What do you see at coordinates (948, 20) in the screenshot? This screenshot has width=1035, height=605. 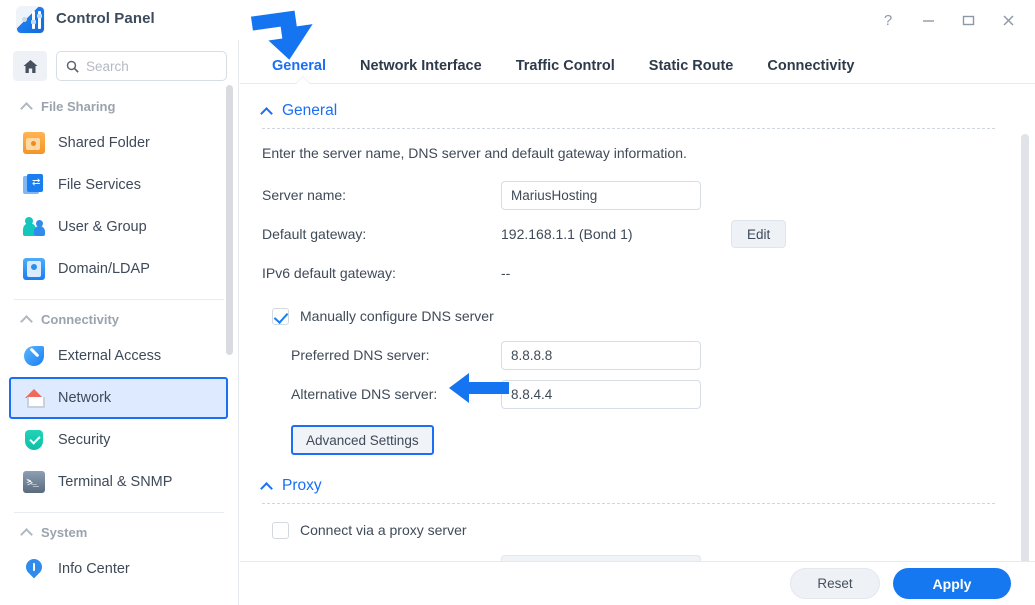 I see `window-controls: ?` at bounding box center [948, 20].